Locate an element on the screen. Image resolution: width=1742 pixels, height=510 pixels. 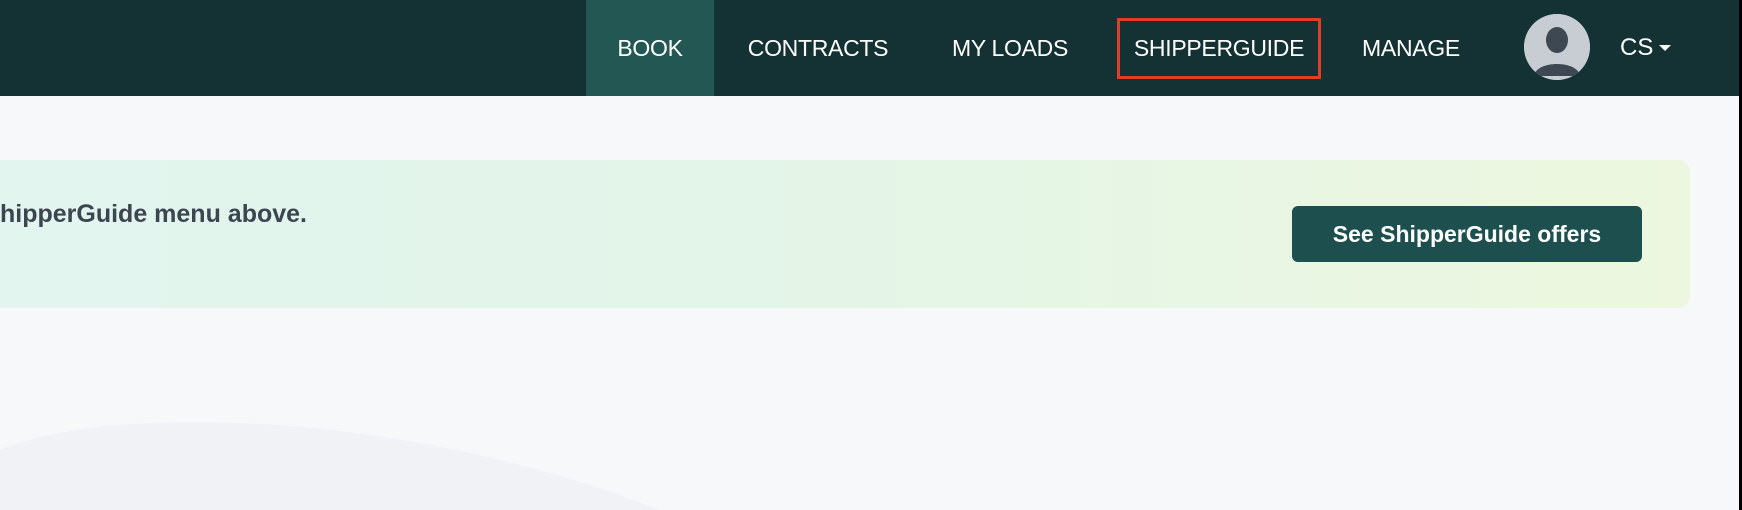
user-menu: CS is located at coordinates (1646, 48).